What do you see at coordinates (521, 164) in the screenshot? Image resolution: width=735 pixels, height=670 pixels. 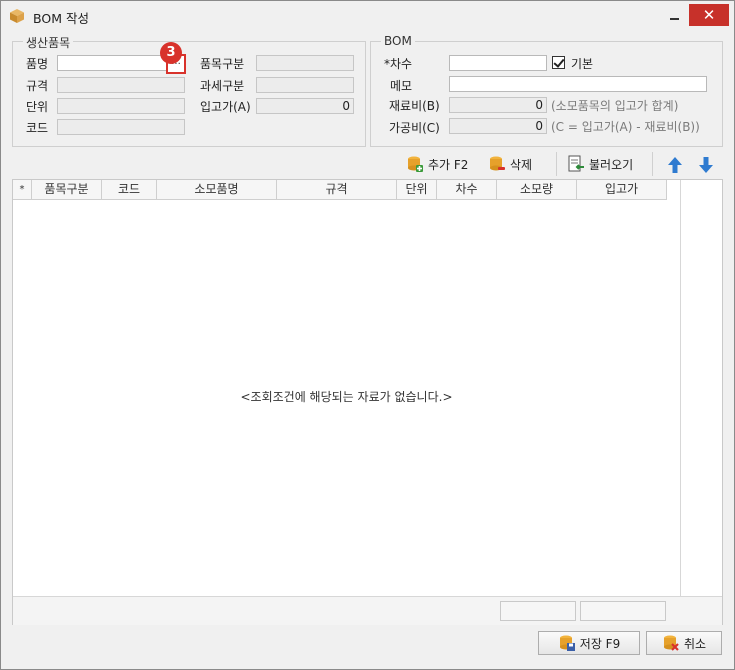 I see `delete-button-label: 삭제` at bounding box center [521, 164].